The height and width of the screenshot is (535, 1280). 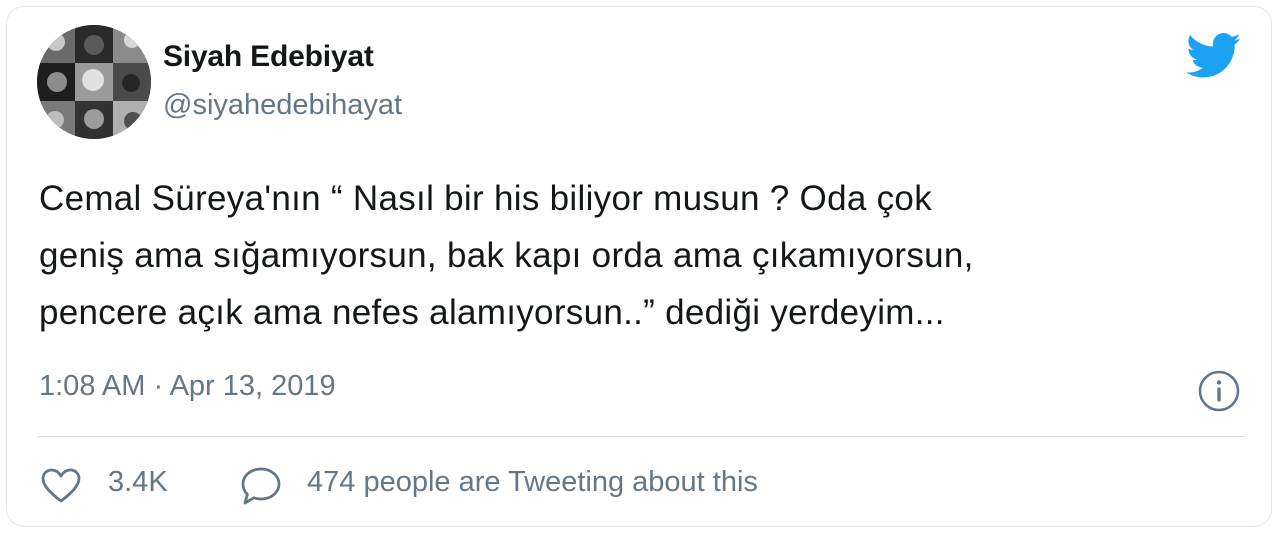 What do you see at coordinates (641, 436) in the screenshot?
I see `divider` at bounding box center [641, 436].